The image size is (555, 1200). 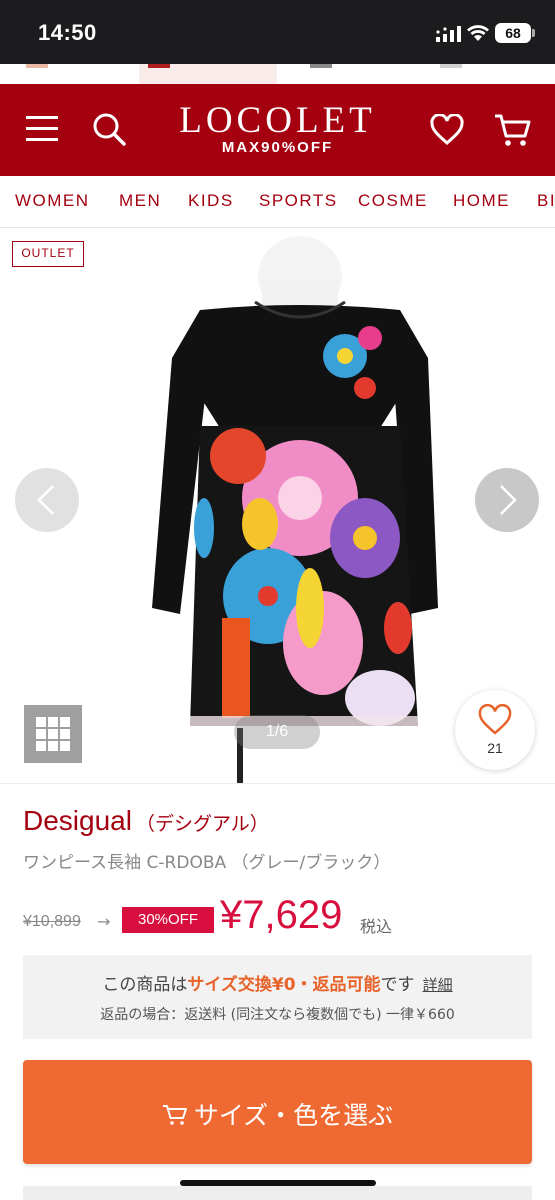 I want to click on brand-name: Desigual （デシグアル）, so click(x=146, y=821).